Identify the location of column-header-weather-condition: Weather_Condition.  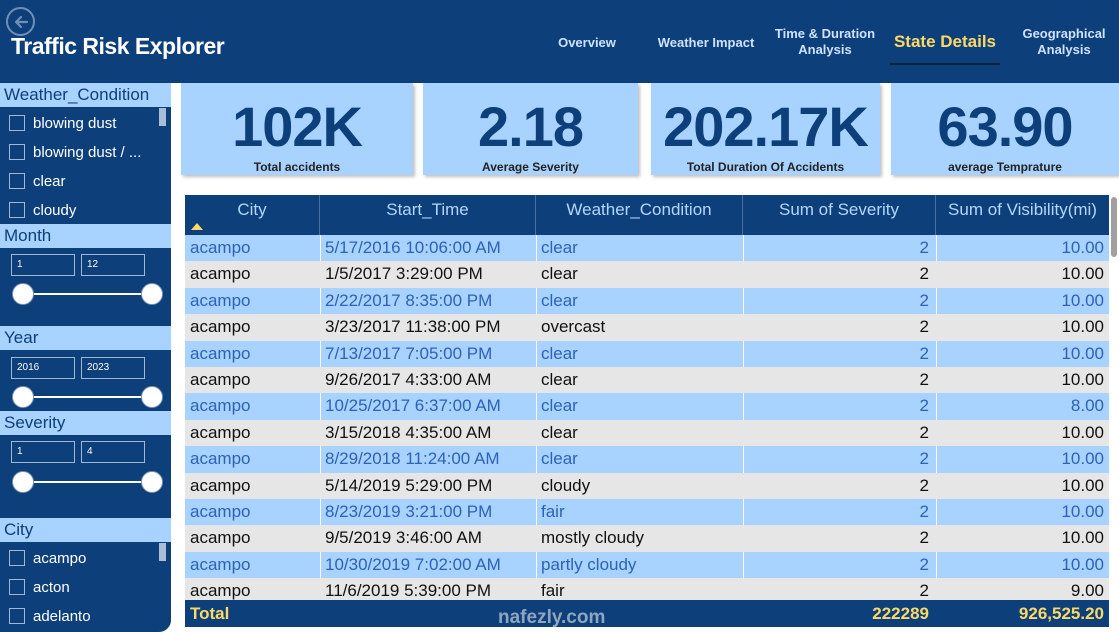
(639, 215).